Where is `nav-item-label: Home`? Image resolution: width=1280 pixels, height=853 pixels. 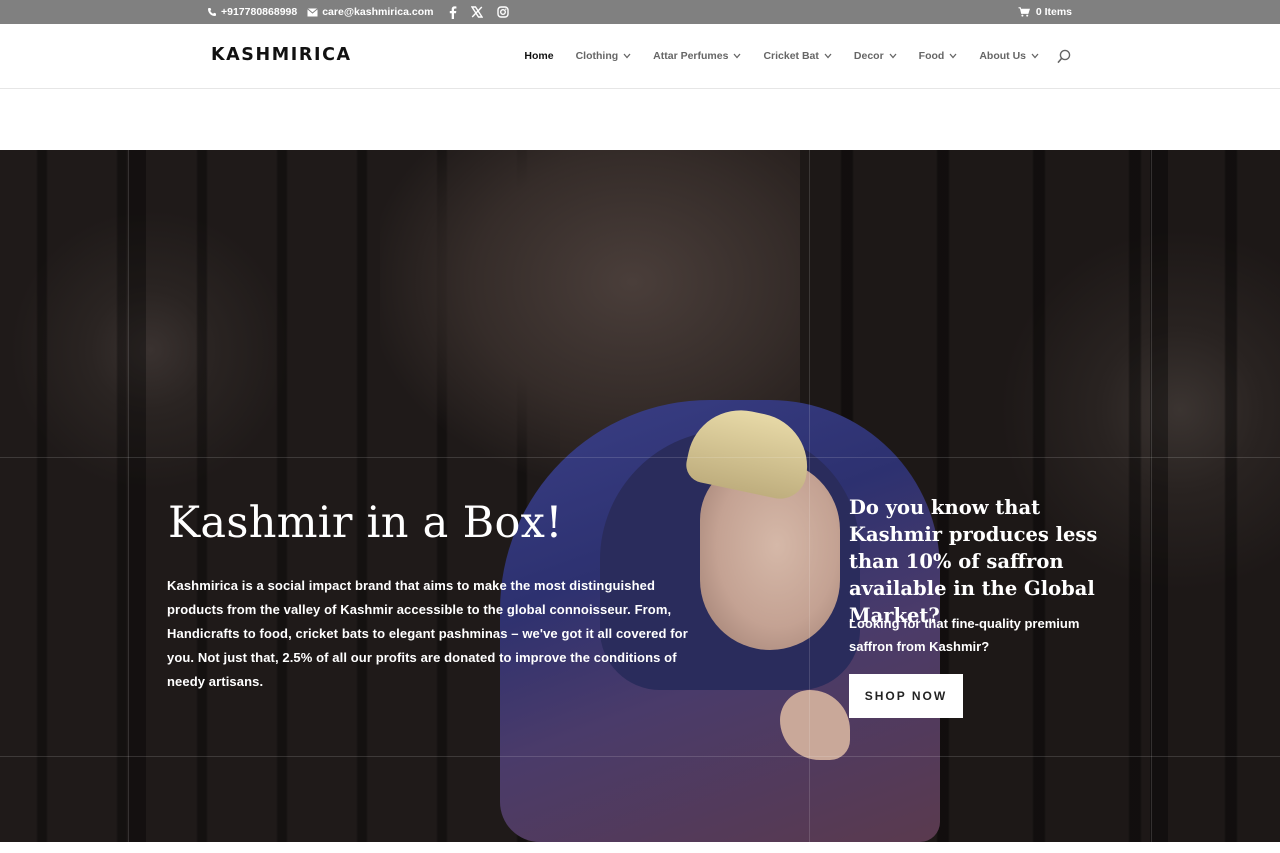
nav-item-label: Home is located at coordinates (539, 56).